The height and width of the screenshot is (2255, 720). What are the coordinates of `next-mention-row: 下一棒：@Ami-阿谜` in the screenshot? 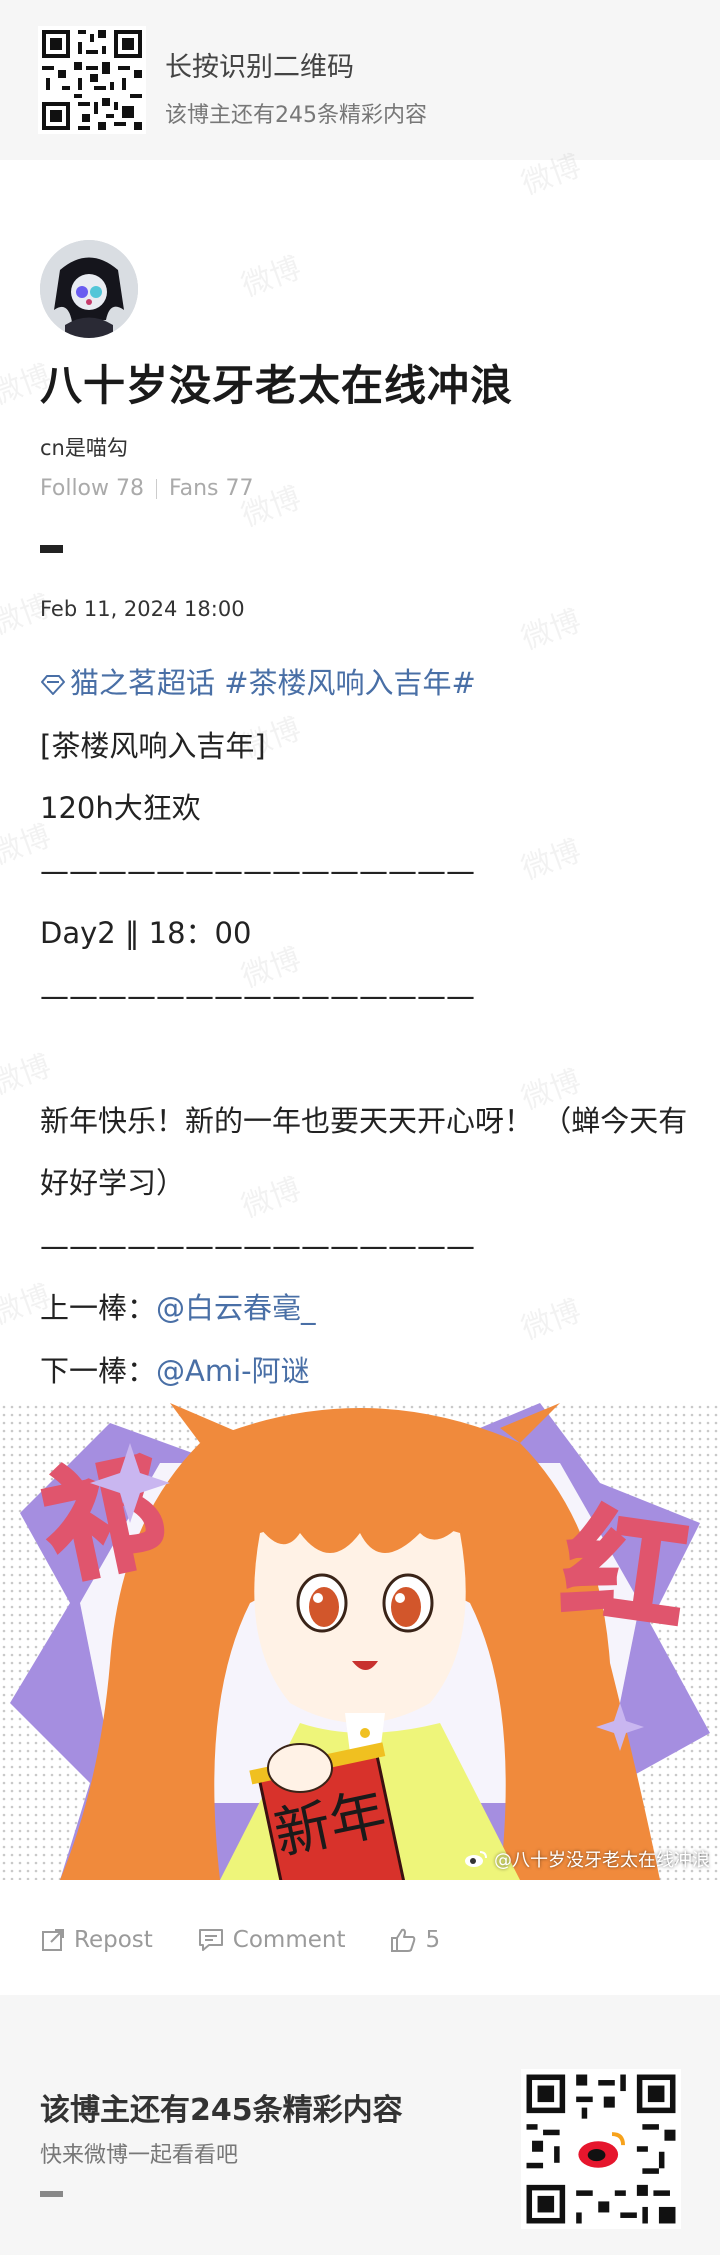 It's located at (365, 1371).